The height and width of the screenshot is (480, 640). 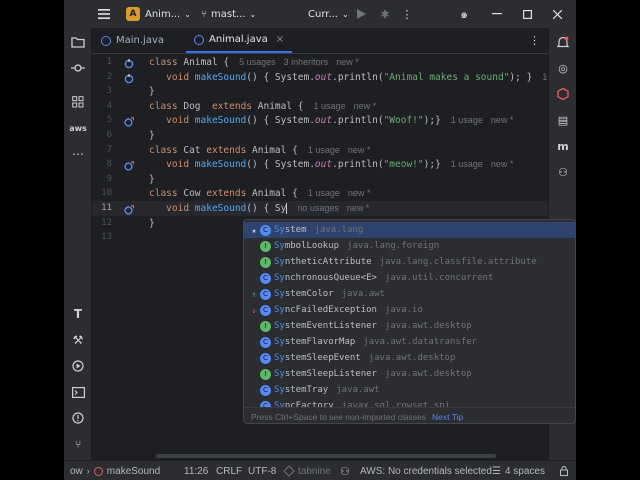 What do you see at coordinates (409, 294) in the screenshot?
I see `completion-item: ↑ C SystemColor java.awt` at bounding box center [409, 294].